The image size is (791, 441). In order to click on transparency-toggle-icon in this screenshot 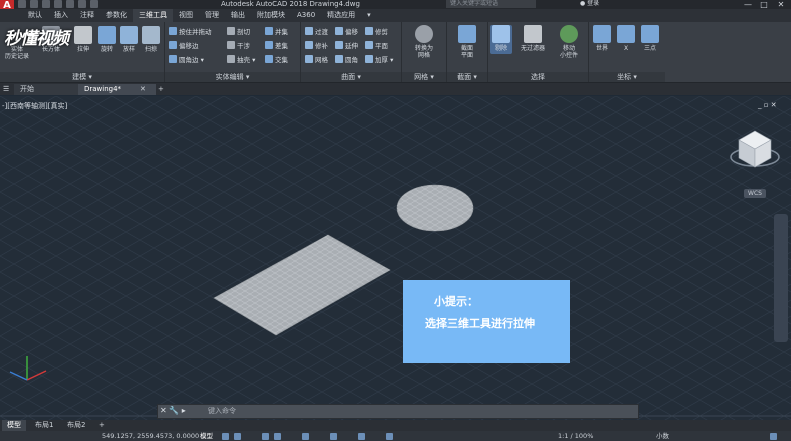, I will do `click(389, 436)`.